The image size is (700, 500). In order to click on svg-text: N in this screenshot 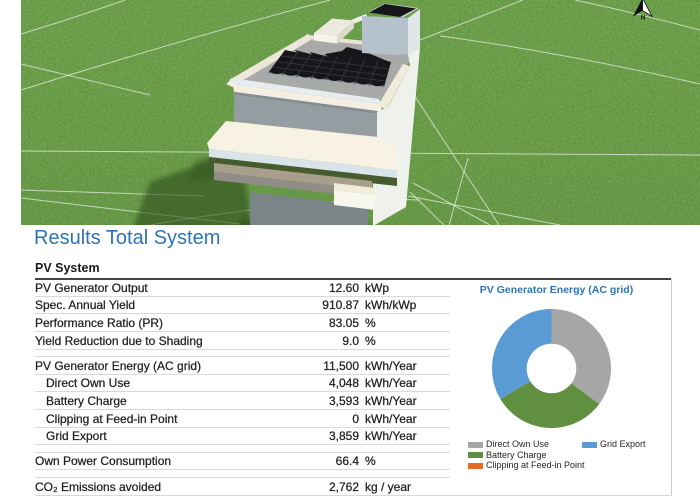, I will do `click(643, 18)`.